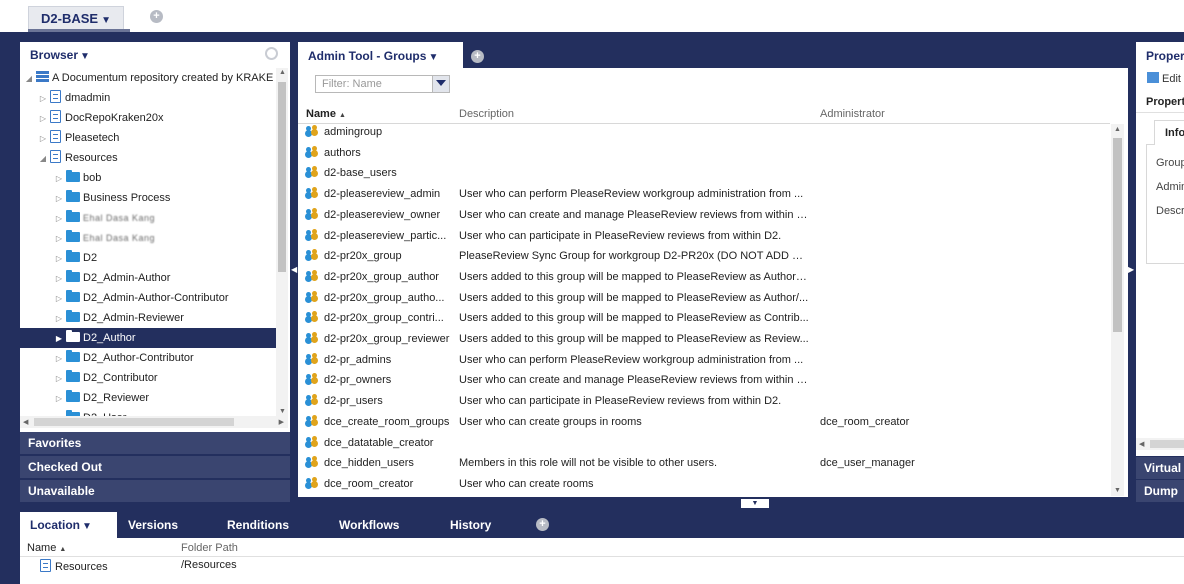  What do you see at coordinates (373, 84) in the screenshot?
I see `filter-input` at bounding box center [373, 84].